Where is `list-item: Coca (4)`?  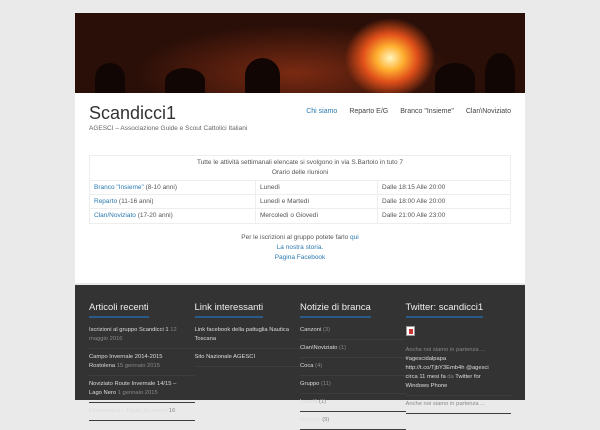 list-item: Coca (4) is located at coordinates (353, 369).